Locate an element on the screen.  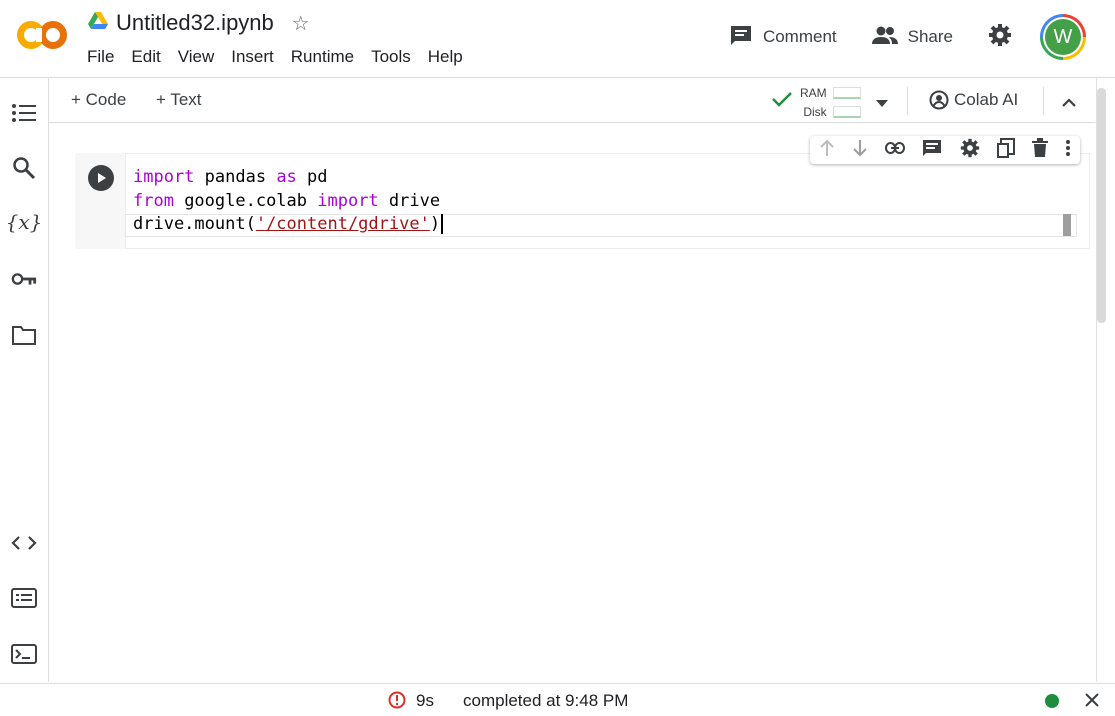
menu-help: Help is located at coordinates (445, 57).